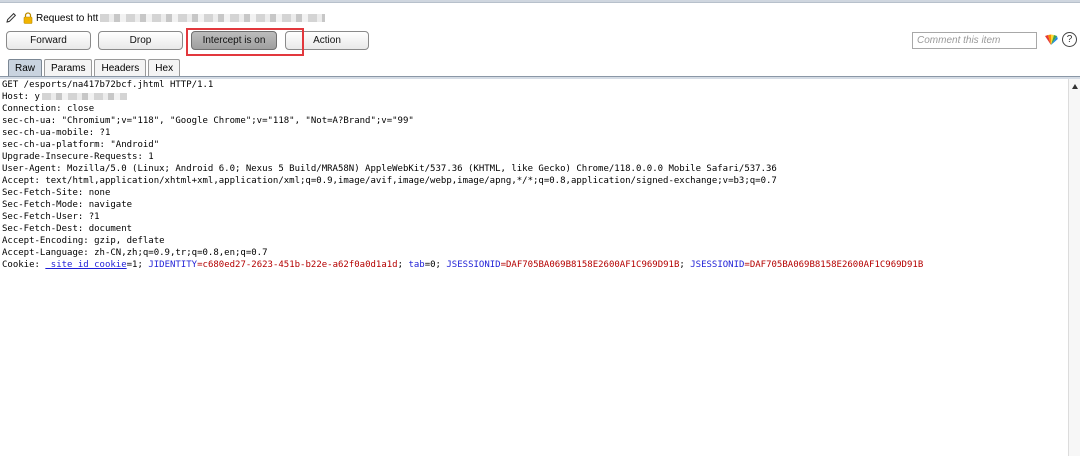 Image resolution: width=1080 pixels, height=456 pixels. What do you see at coordinates (164, 67) in the screenshot?
I see `tab-hex: Hex` at bounding box center [164, 67].